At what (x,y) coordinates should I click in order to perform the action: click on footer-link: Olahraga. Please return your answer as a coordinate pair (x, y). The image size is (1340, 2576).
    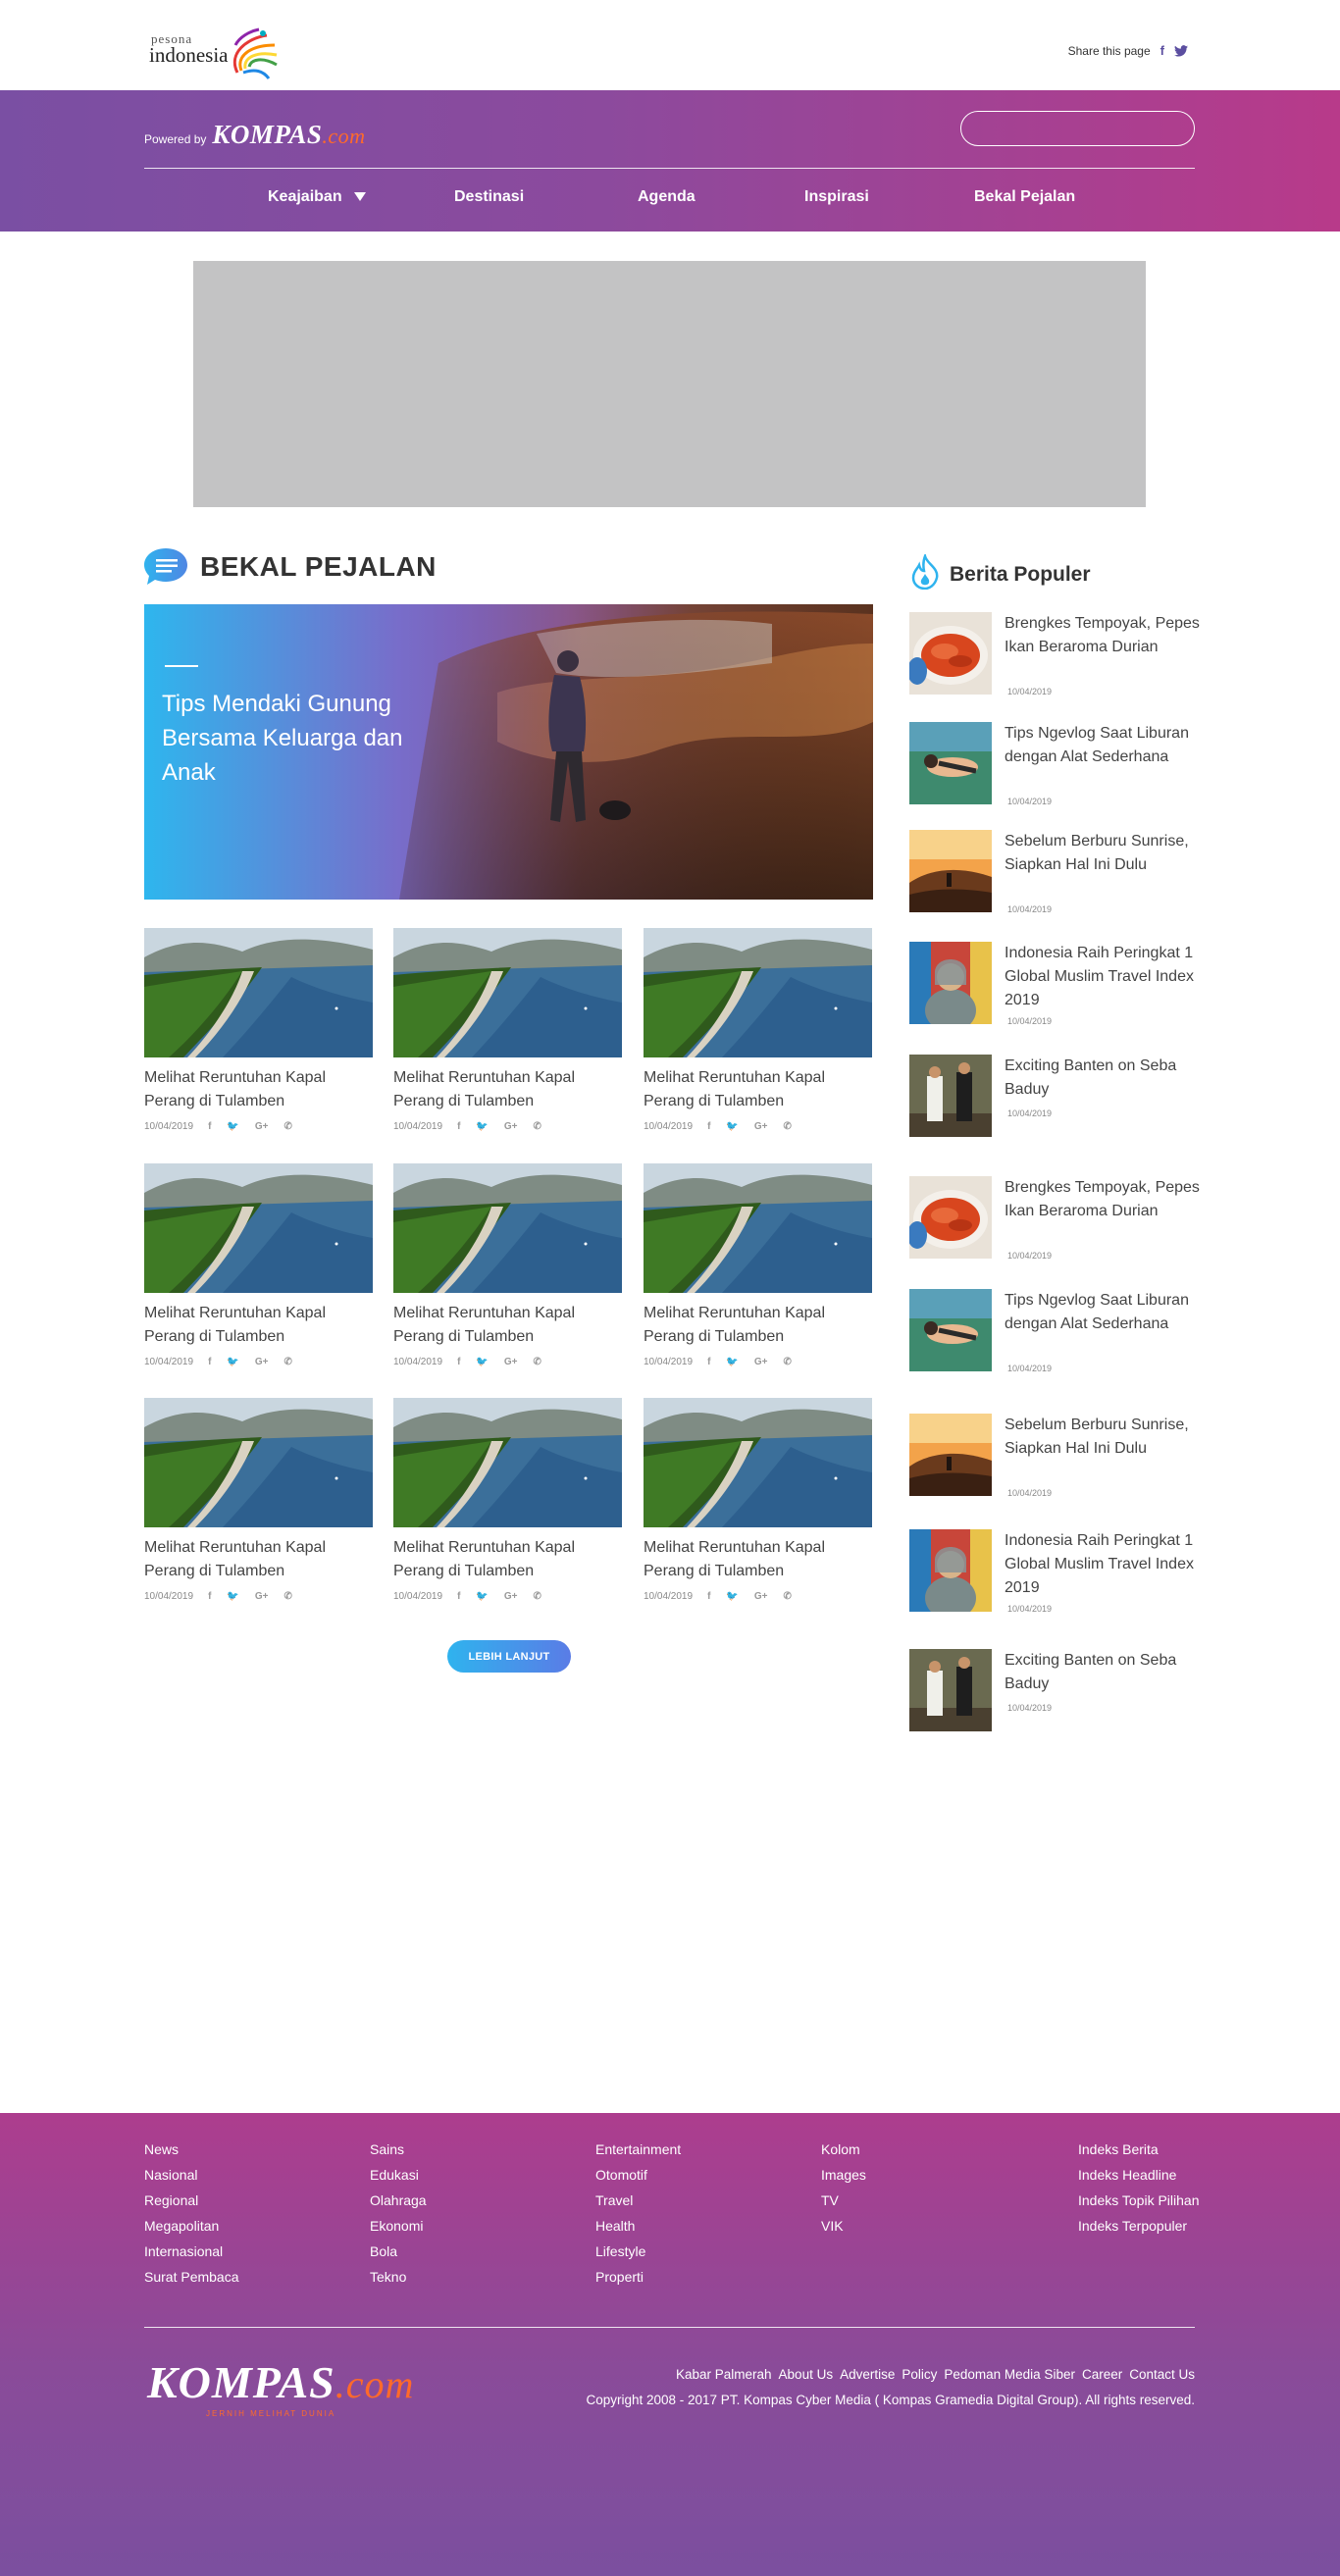
    Looking at the image, I should click on (399, 2200).